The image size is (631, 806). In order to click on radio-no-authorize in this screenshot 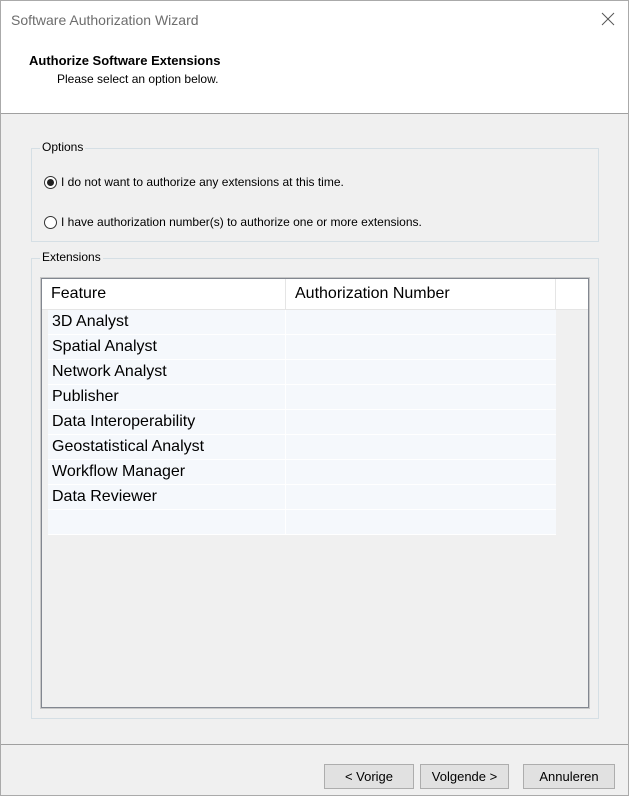, I will do `click(50, 182)`.